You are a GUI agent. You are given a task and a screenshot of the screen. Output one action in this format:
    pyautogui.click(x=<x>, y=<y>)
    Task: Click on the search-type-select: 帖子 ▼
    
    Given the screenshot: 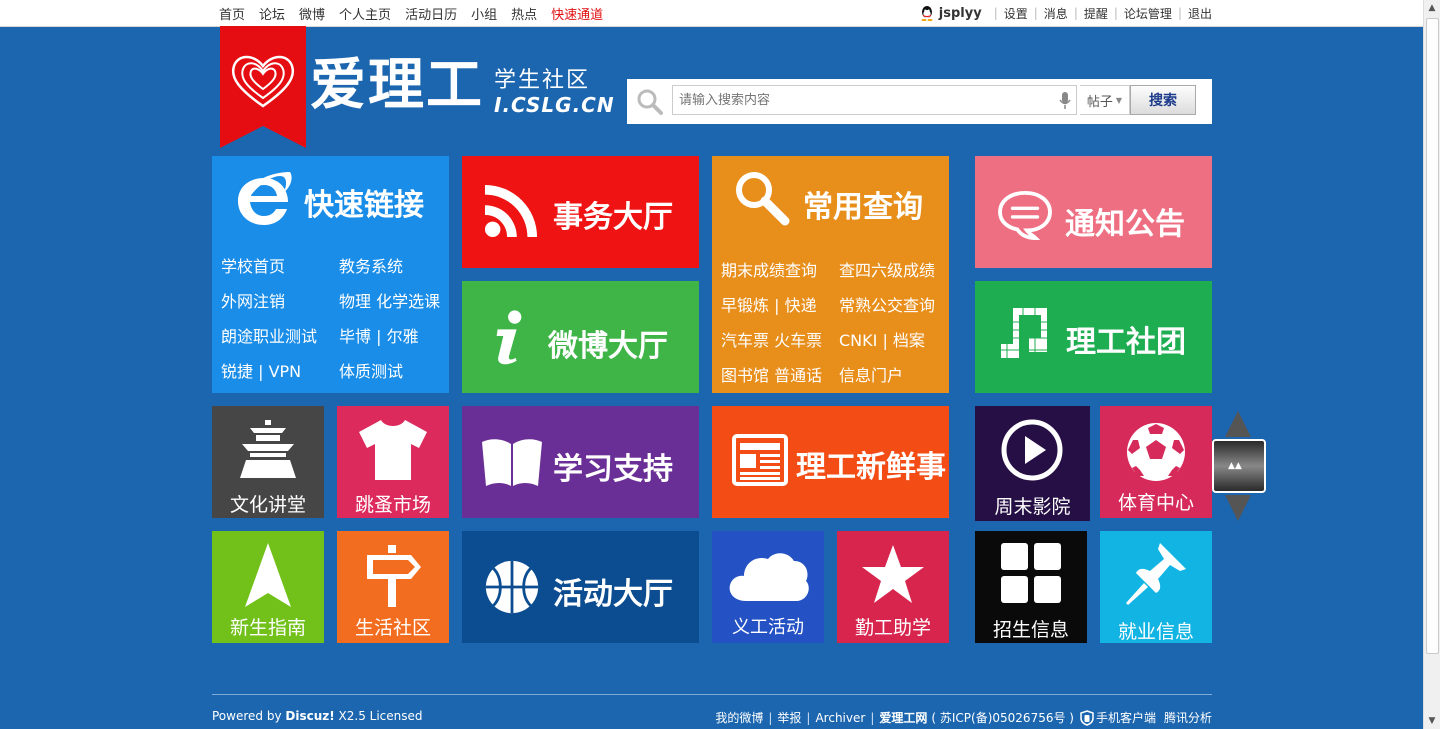 What is the action you would take?
    pyautogui.click(x=1105, y=100)
    